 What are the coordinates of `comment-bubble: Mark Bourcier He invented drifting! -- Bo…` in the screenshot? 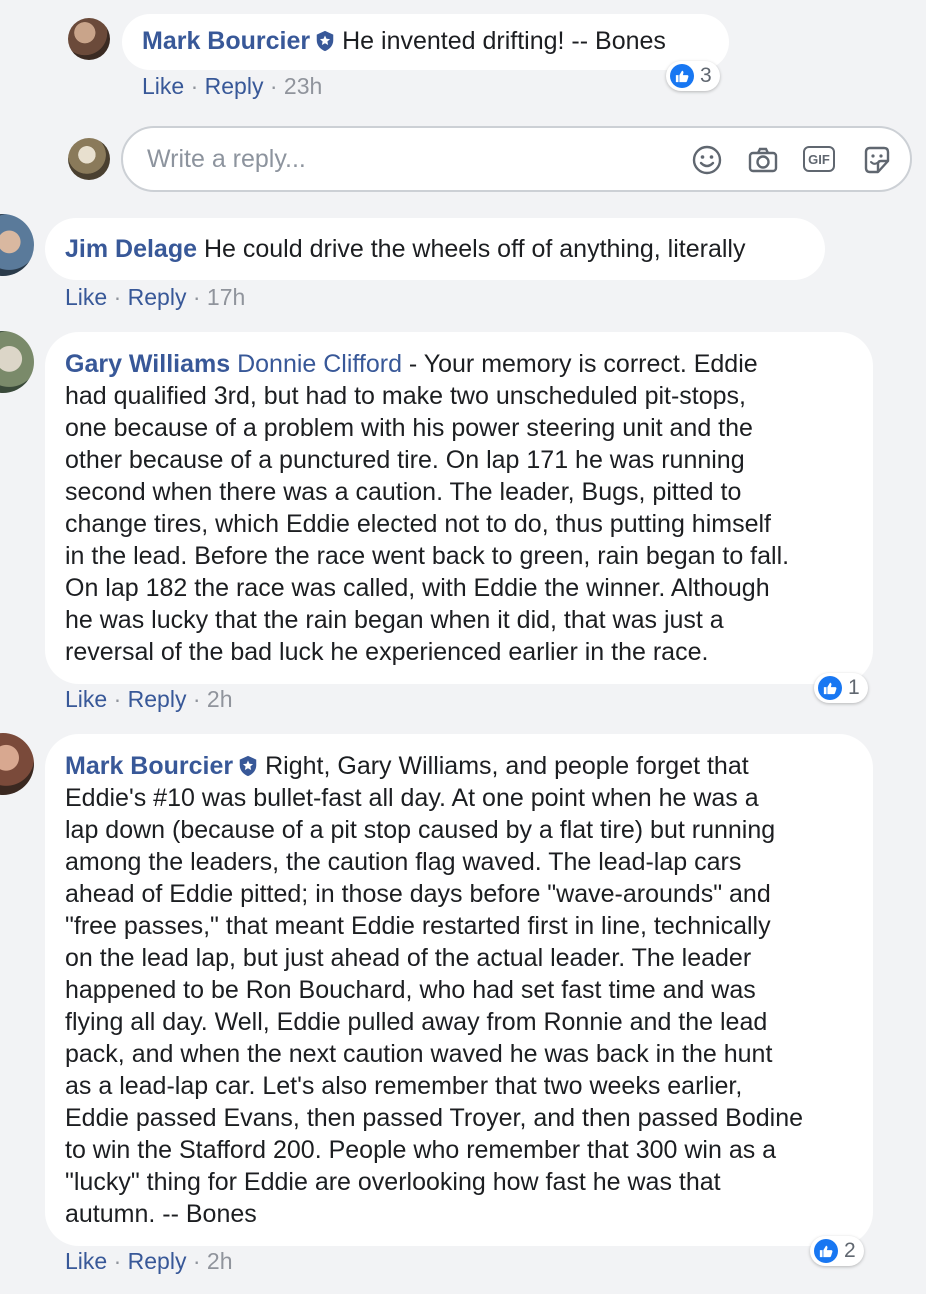 It's located at (425, 42).